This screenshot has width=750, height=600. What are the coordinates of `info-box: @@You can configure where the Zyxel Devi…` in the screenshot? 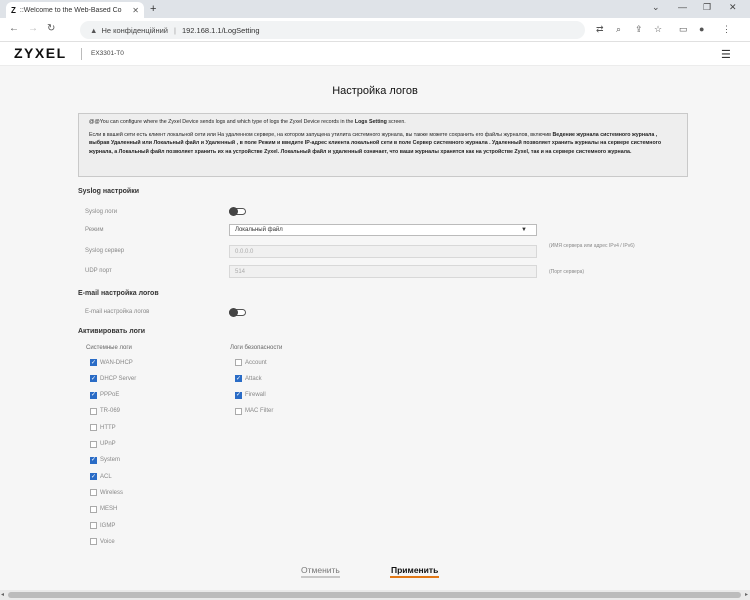 It's located at (383, 145).